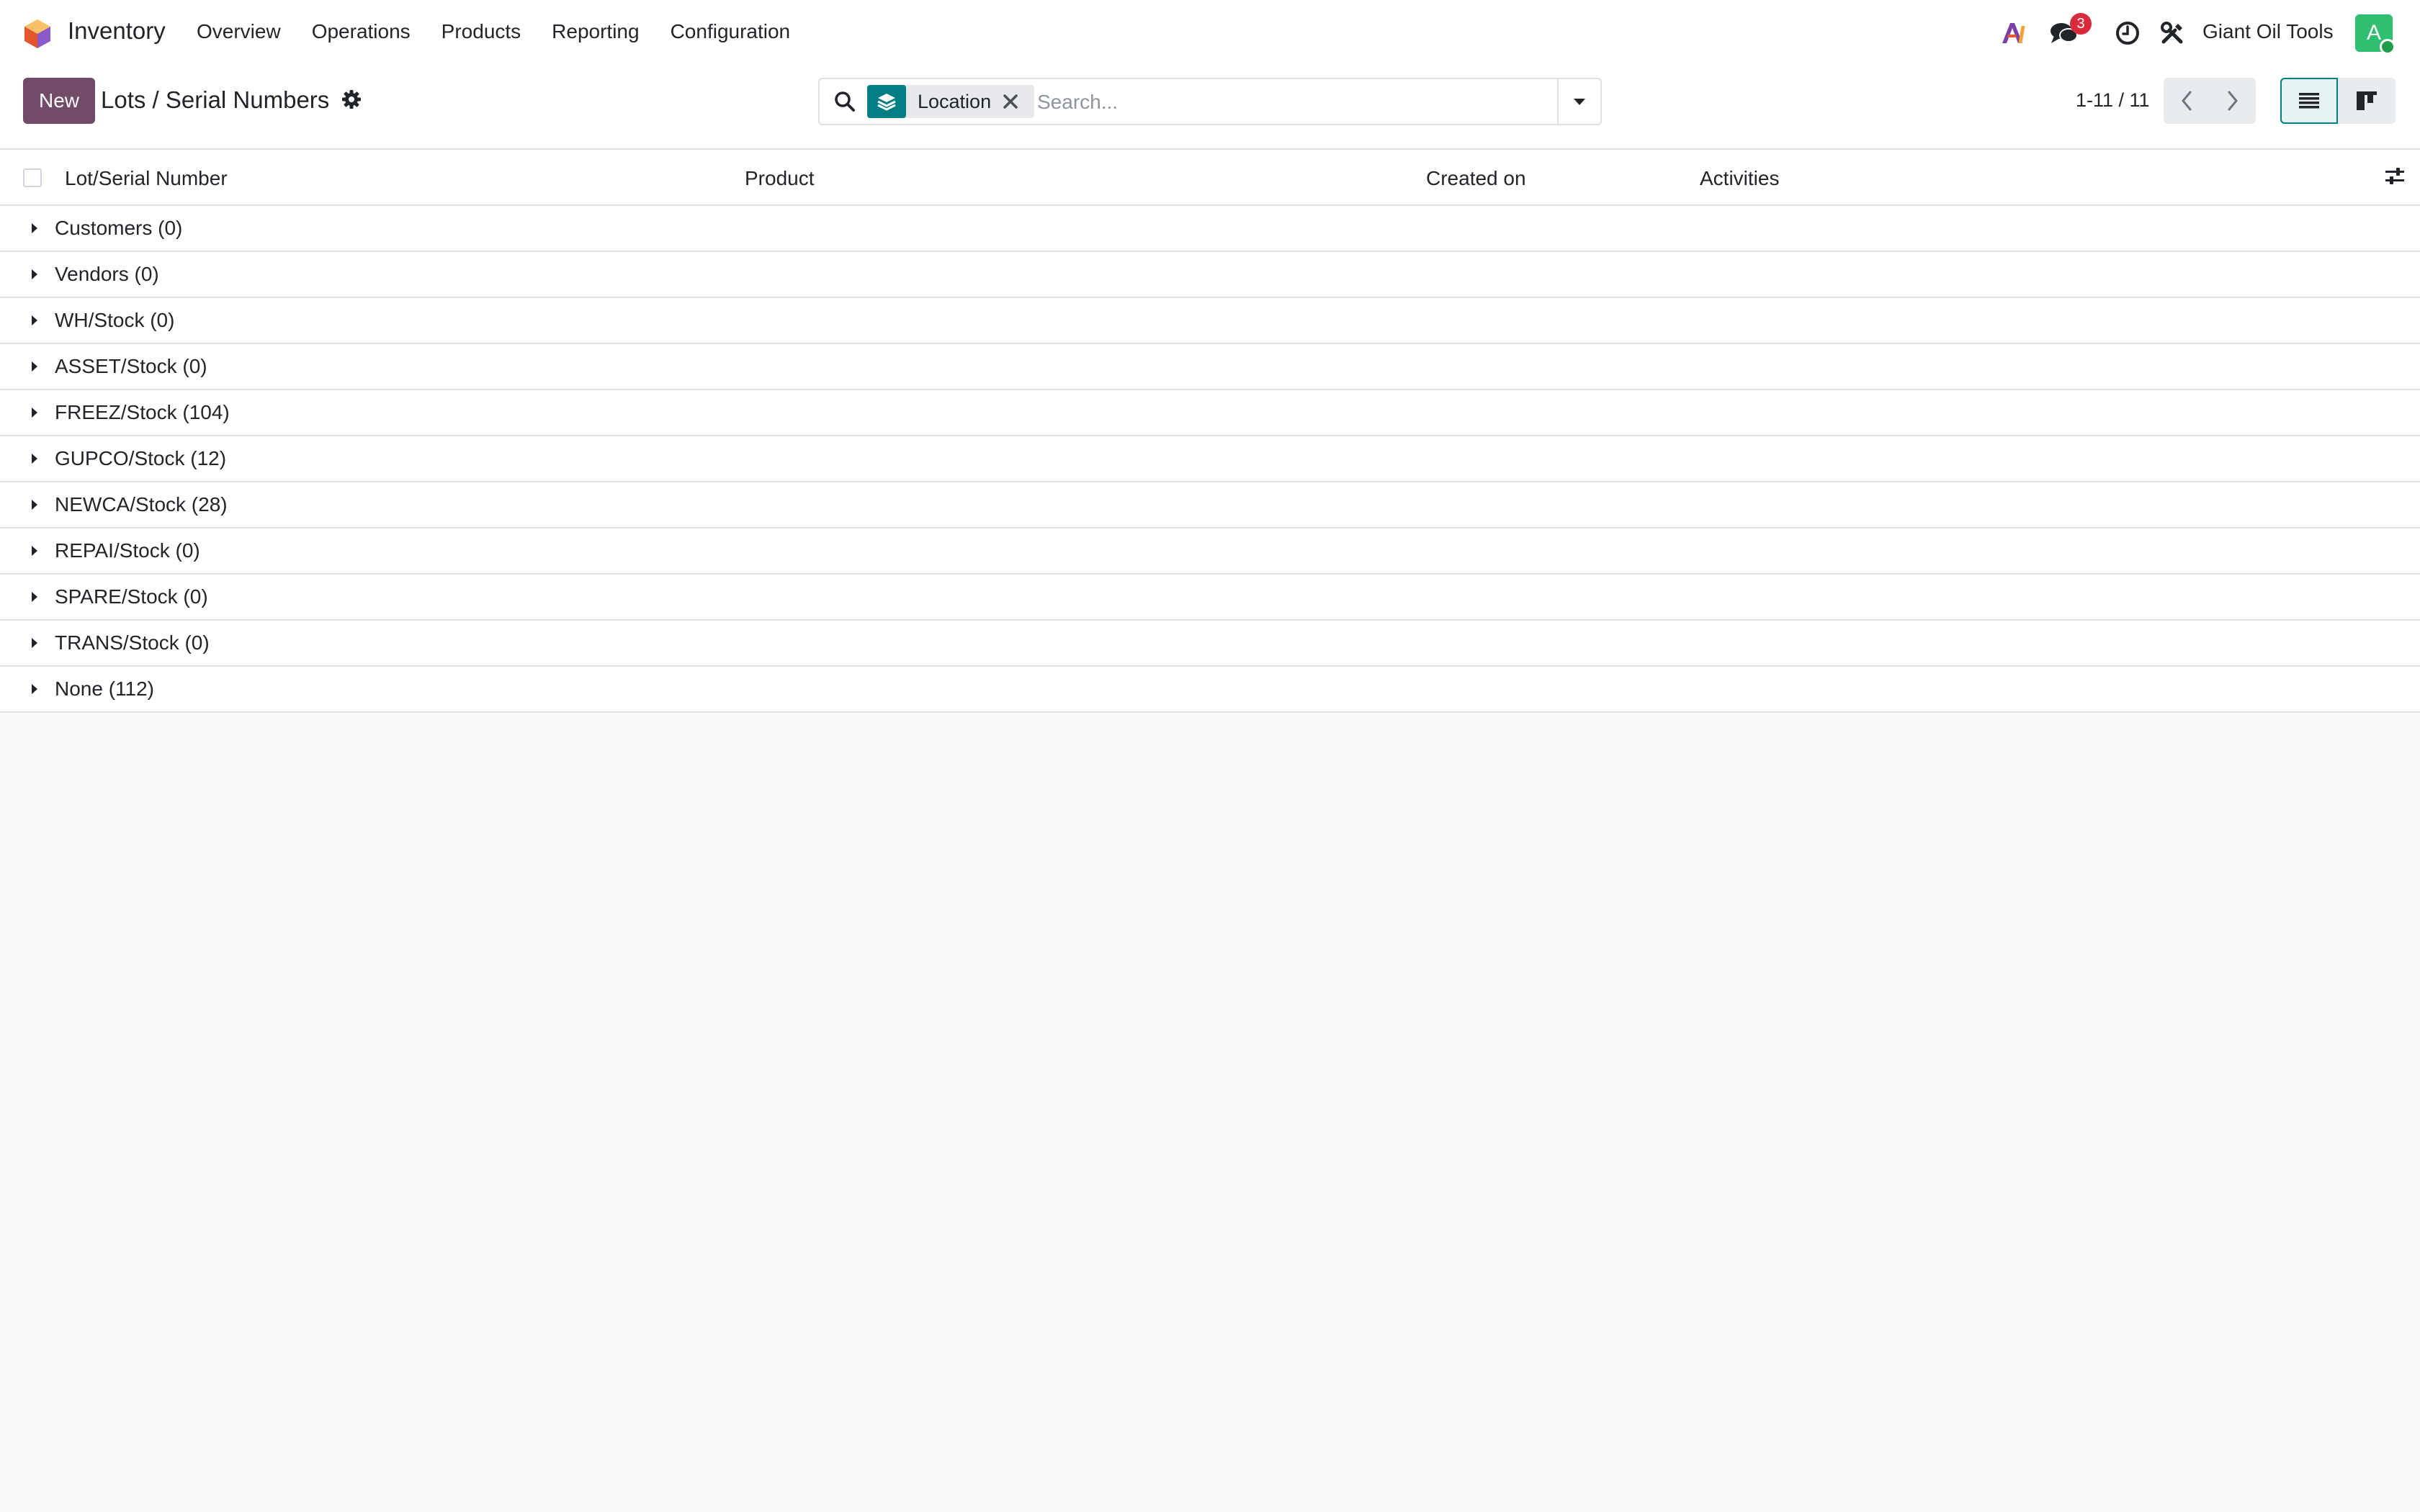 The height and width of the screenshot is (1512, 2420). I want to click on group-row: ASSET/Stock (0), so click(1210, 367).